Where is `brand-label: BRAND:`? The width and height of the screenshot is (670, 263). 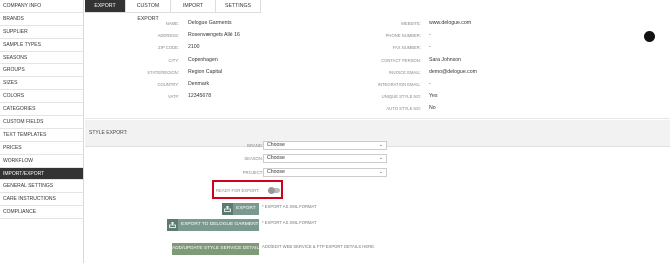 brand-label: BRAND: is located at coordinates (255, 145).